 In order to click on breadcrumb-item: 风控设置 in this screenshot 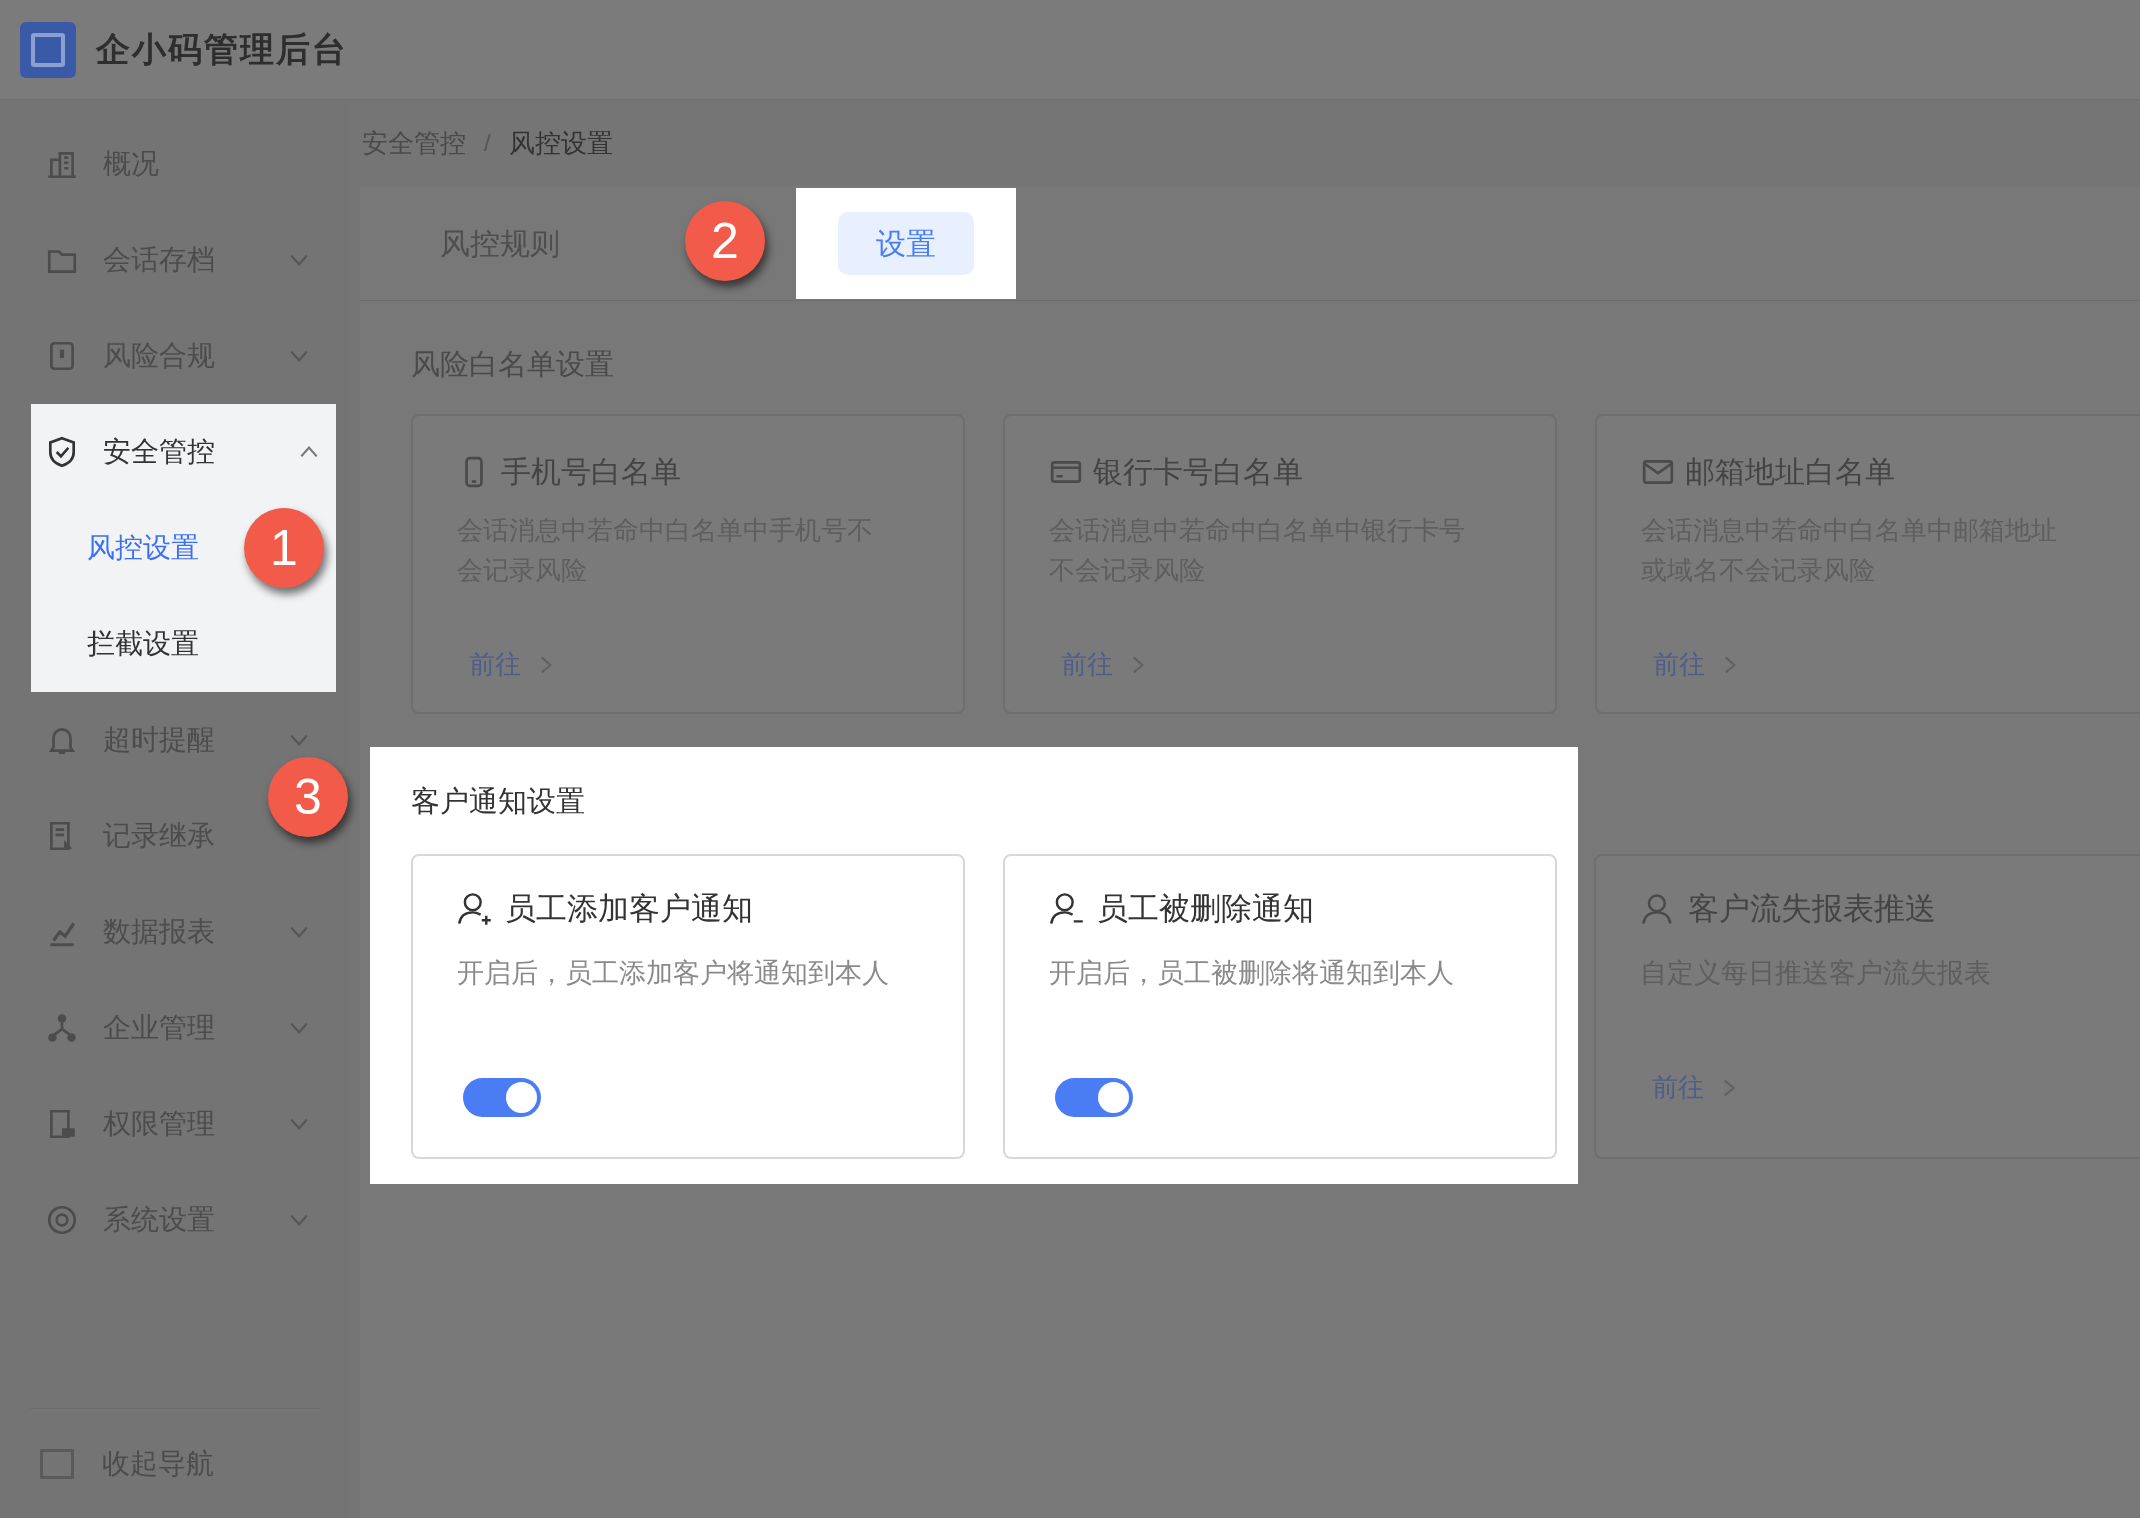, I will do `click(560, 143)`.